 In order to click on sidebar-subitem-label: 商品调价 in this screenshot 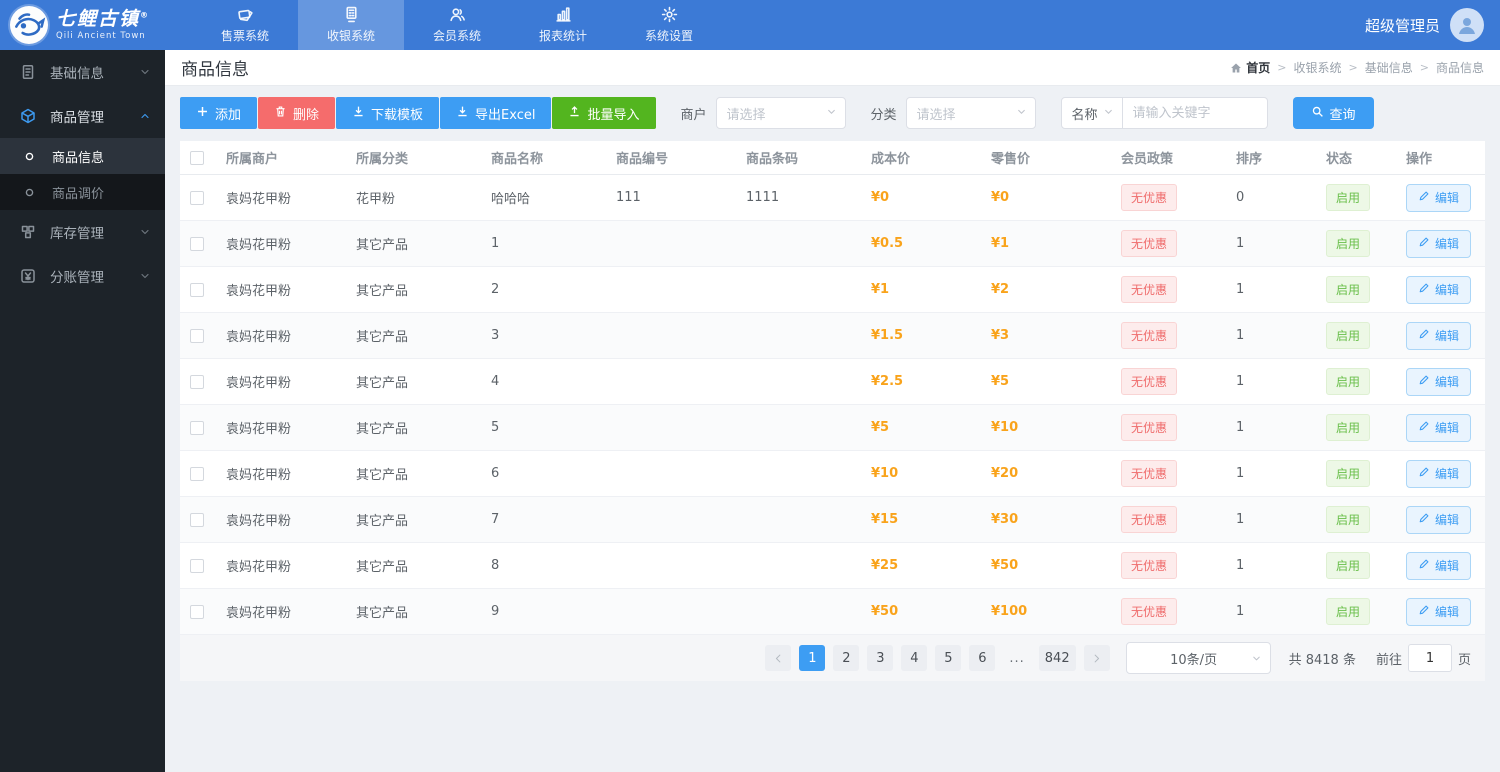, I will do `click(78, 194)`.